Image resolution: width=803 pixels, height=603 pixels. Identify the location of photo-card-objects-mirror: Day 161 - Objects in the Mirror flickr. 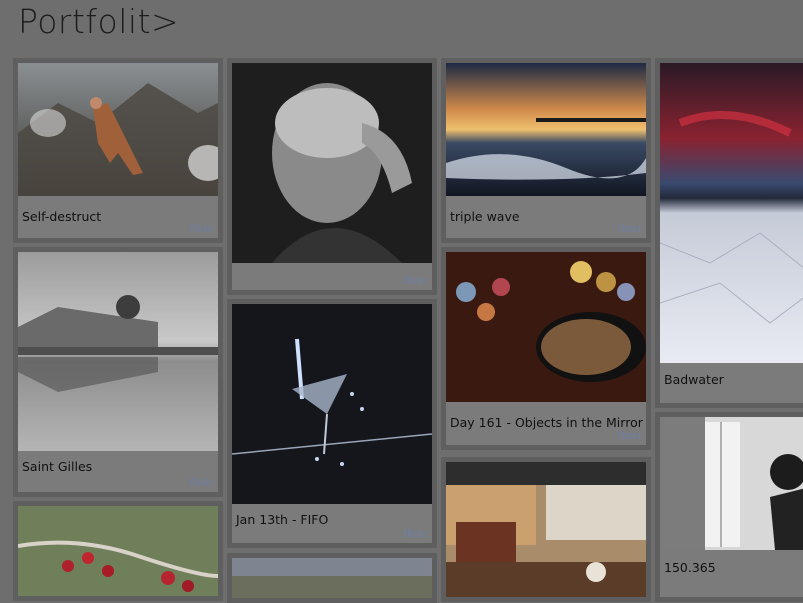
(546, 348).